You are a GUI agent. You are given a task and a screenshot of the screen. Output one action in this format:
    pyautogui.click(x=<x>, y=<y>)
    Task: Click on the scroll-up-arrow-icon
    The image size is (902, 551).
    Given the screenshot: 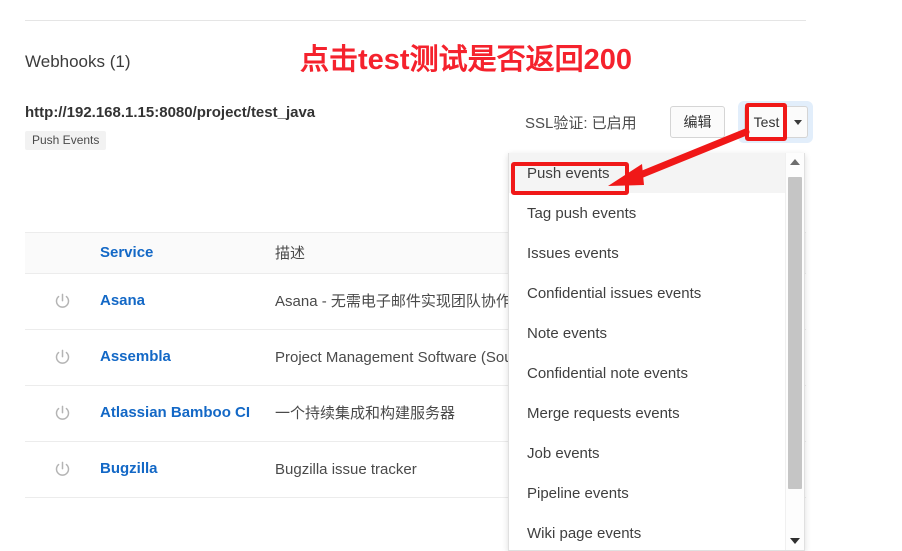 What is the action you would take?
    pyautogui.click(x=795, y=162)
    